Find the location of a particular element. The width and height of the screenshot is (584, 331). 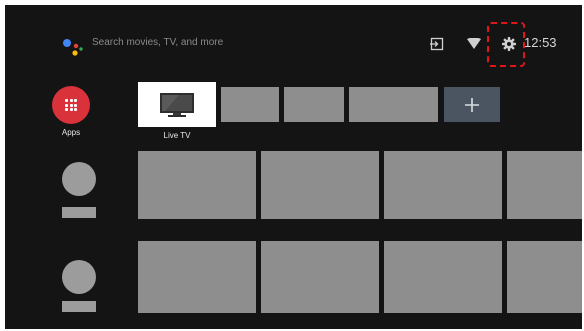

apps-grid-icon is located at coordinates (71, 105).